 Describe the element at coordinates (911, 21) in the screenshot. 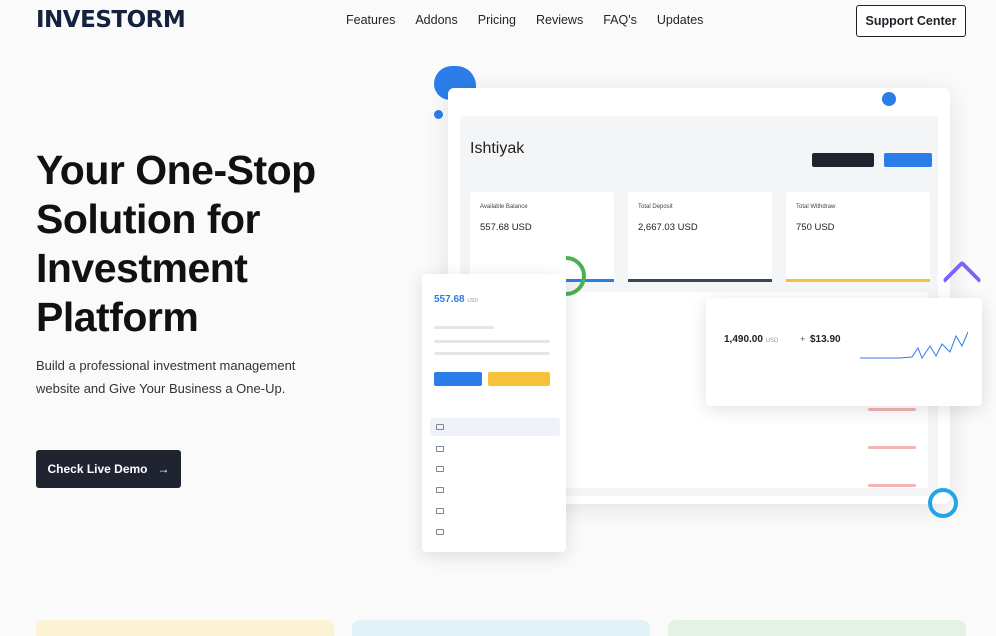

I see `support-center-button: Support Center` at that location.